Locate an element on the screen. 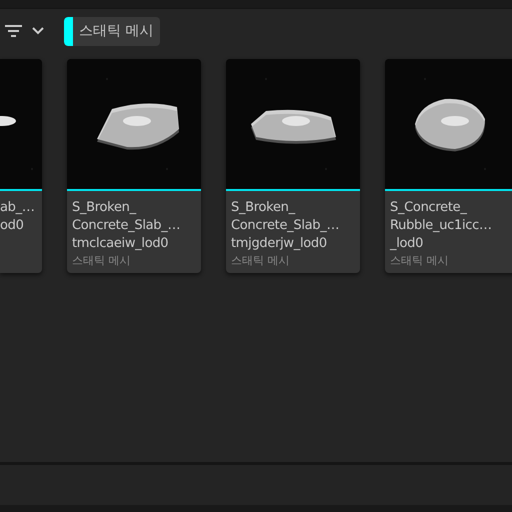 This screenshot has height=512, width=512. filter-icon is located at coordinates (13, 31).